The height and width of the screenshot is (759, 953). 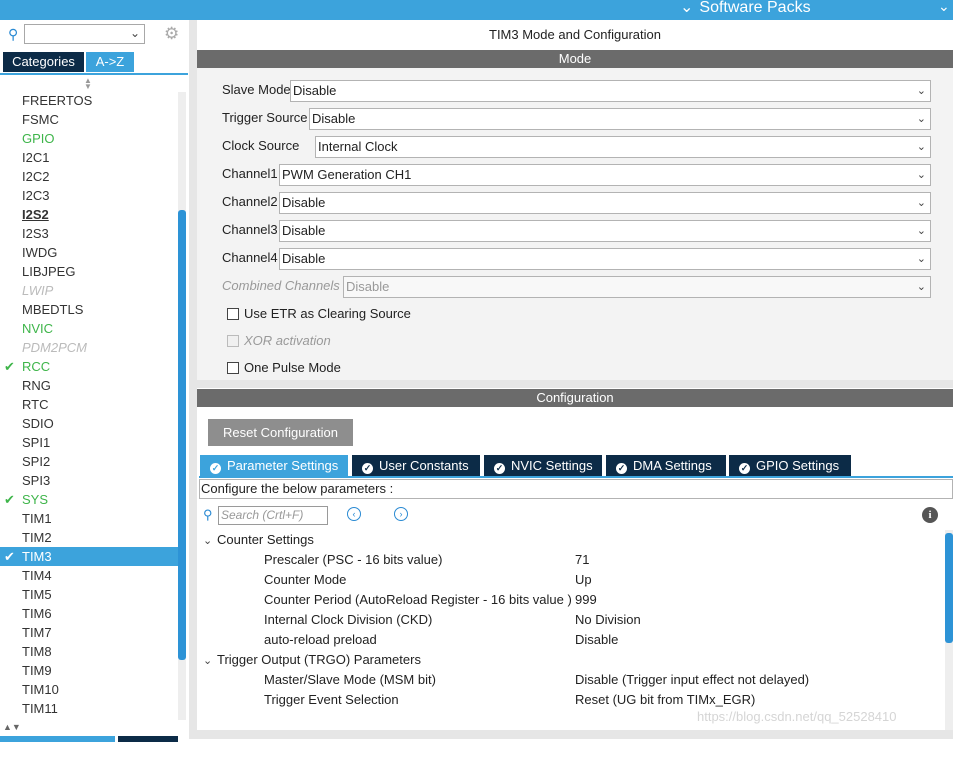 I want to click on peripheral-item-label: LWIP, so click(x=38, y=290).